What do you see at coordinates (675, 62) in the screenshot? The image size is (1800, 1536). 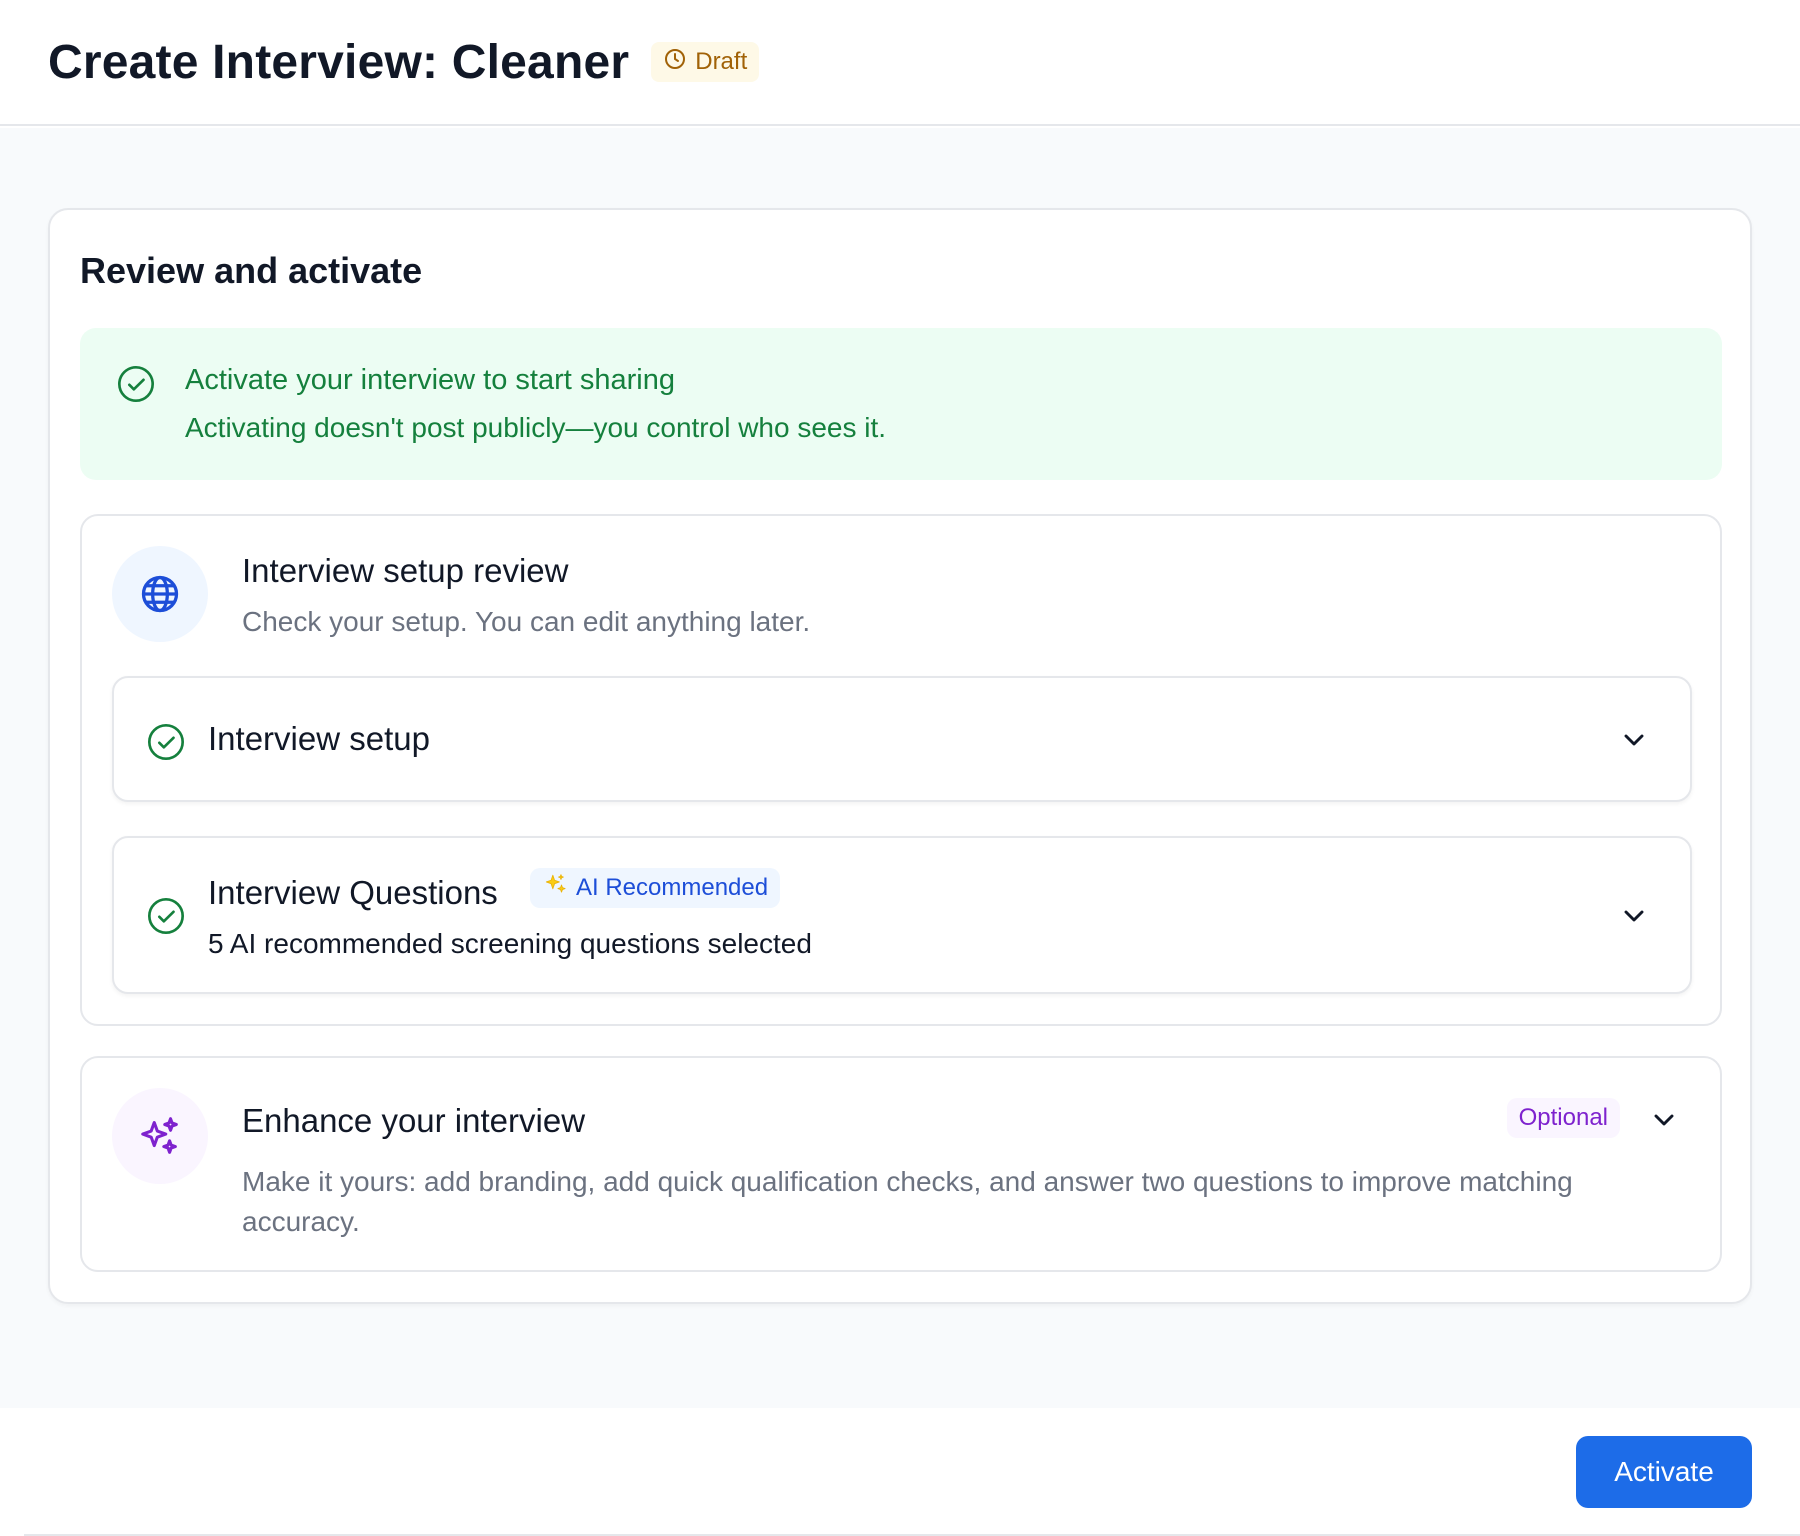 I see `clock-icon` at bounding box center [675, 62].